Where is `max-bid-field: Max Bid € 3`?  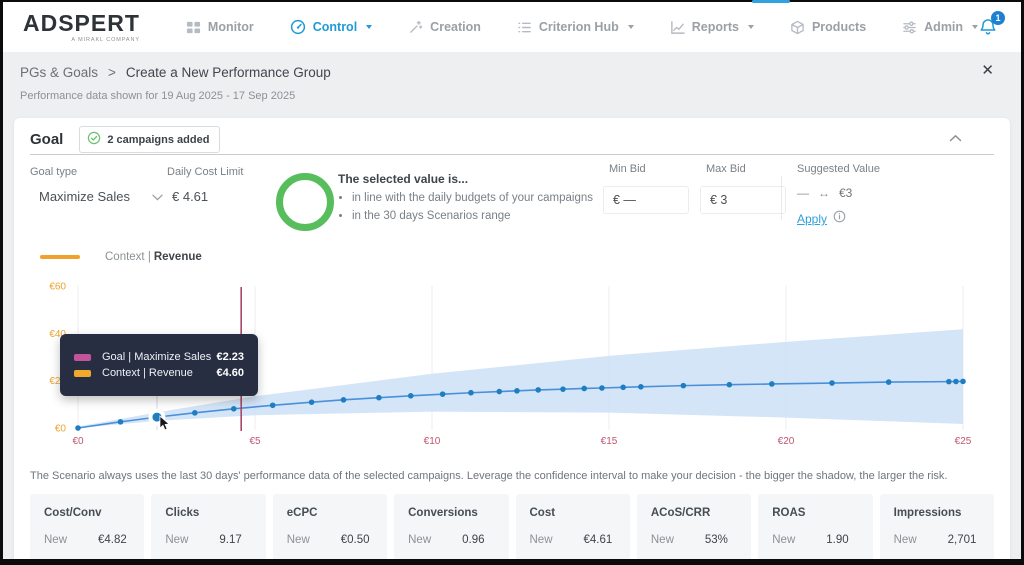 max-bid-field: Max Bid € 3 is located at coordinates (743, 188).